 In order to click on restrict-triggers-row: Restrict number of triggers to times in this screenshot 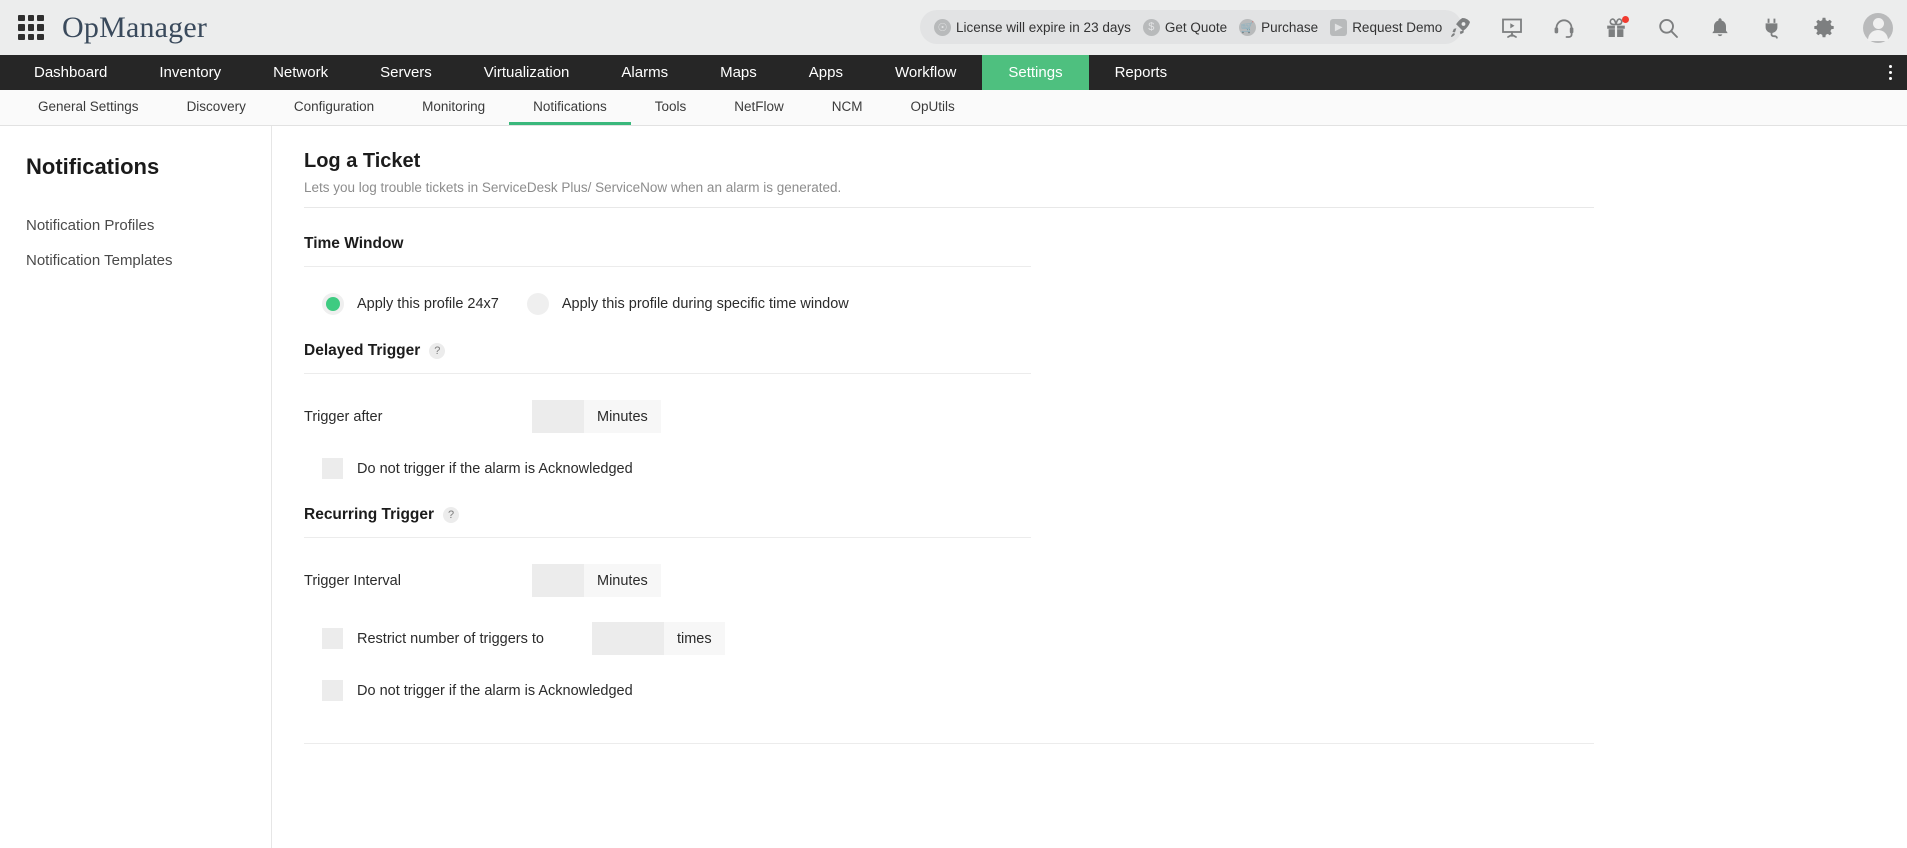, I will do `click(1089, 638)`.